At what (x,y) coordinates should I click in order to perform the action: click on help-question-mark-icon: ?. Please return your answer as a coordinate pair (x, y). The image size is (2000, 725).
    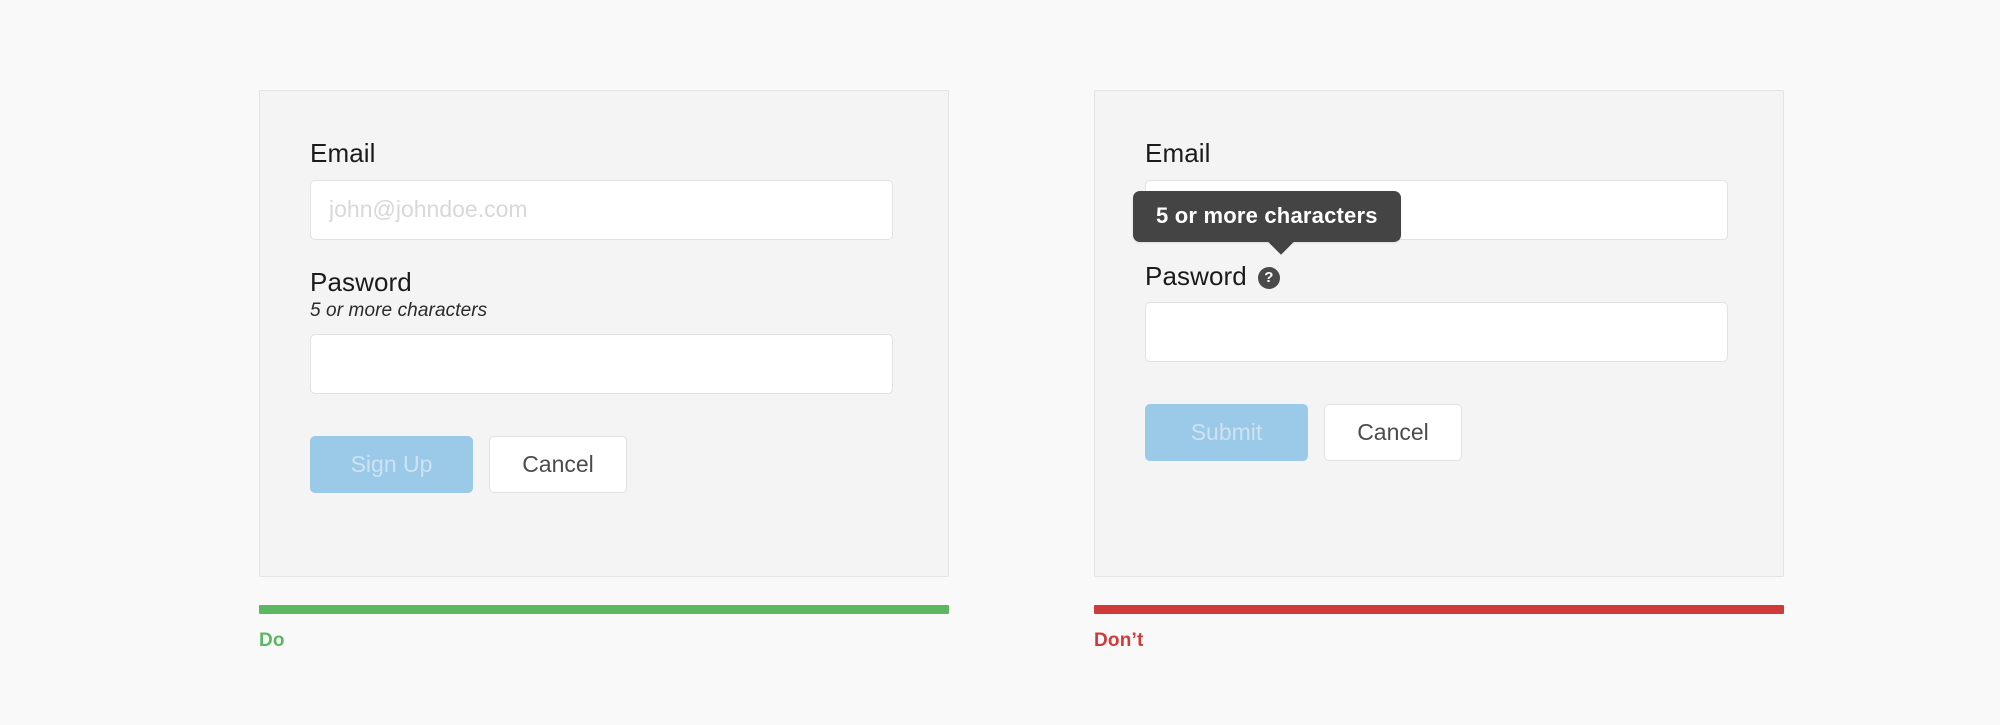
    Looking at the image, I should click on (1268, 277).